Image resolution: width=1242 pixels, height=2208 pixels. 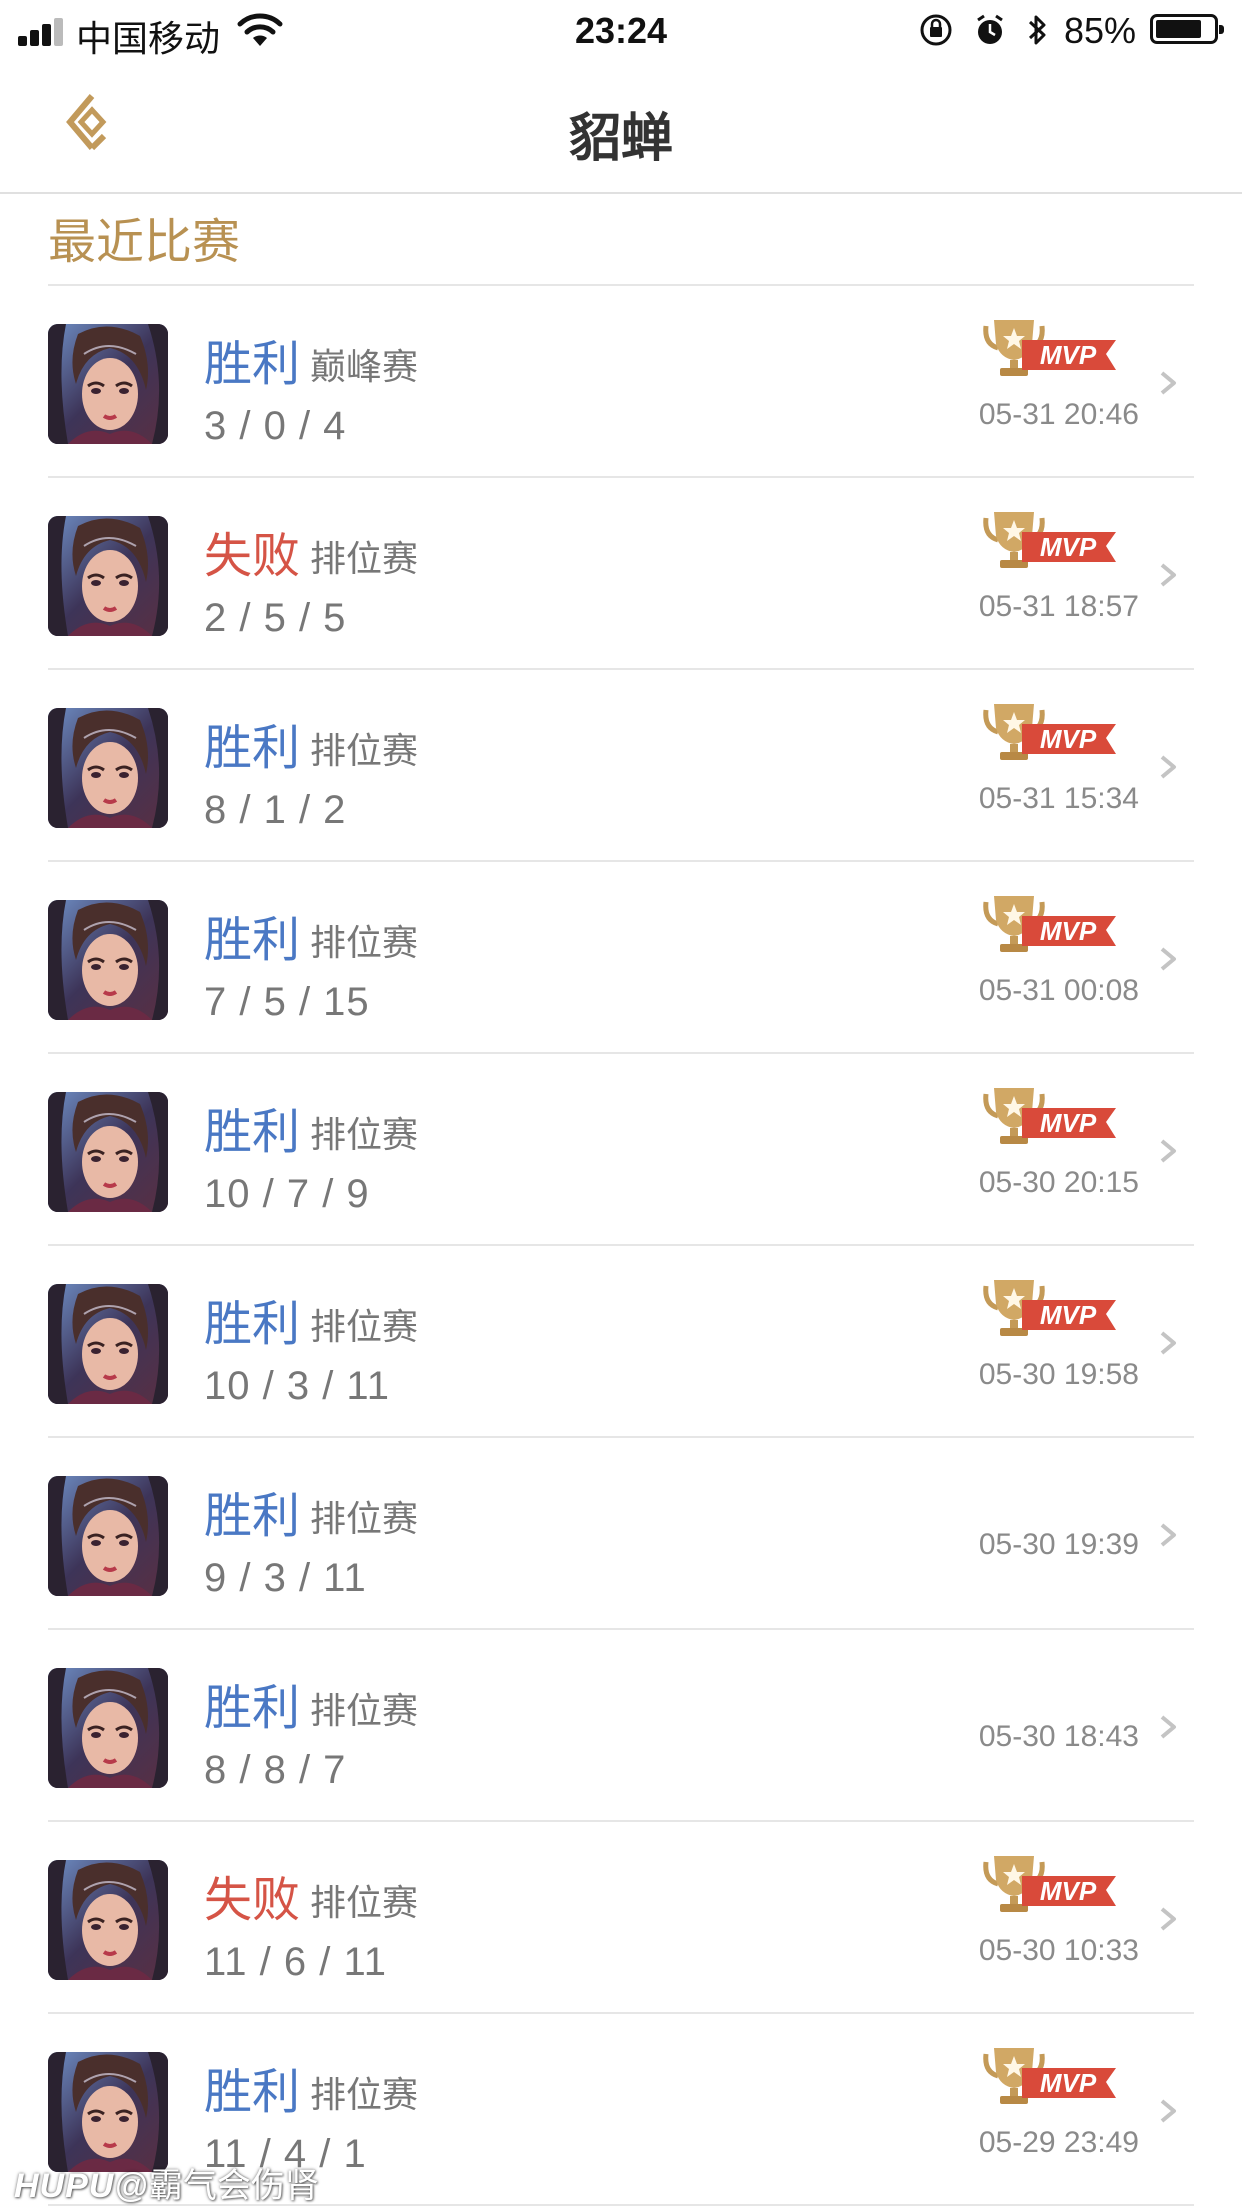 What do you see at coordinates (216, 2186) in the screenshot?
I see `watermark-user: @霸气会伤肾` at bounding box center [216, 2186].